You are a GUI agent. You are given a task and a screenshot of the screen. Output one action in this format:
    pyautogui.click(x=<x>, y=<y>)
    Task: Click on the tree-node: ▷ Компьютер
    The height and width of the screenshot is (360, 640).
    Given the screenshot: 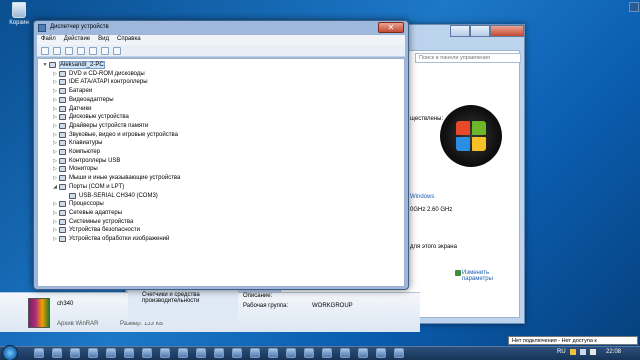 What is the action you would take?
    pyautogui.click(x=76, y=152)
    